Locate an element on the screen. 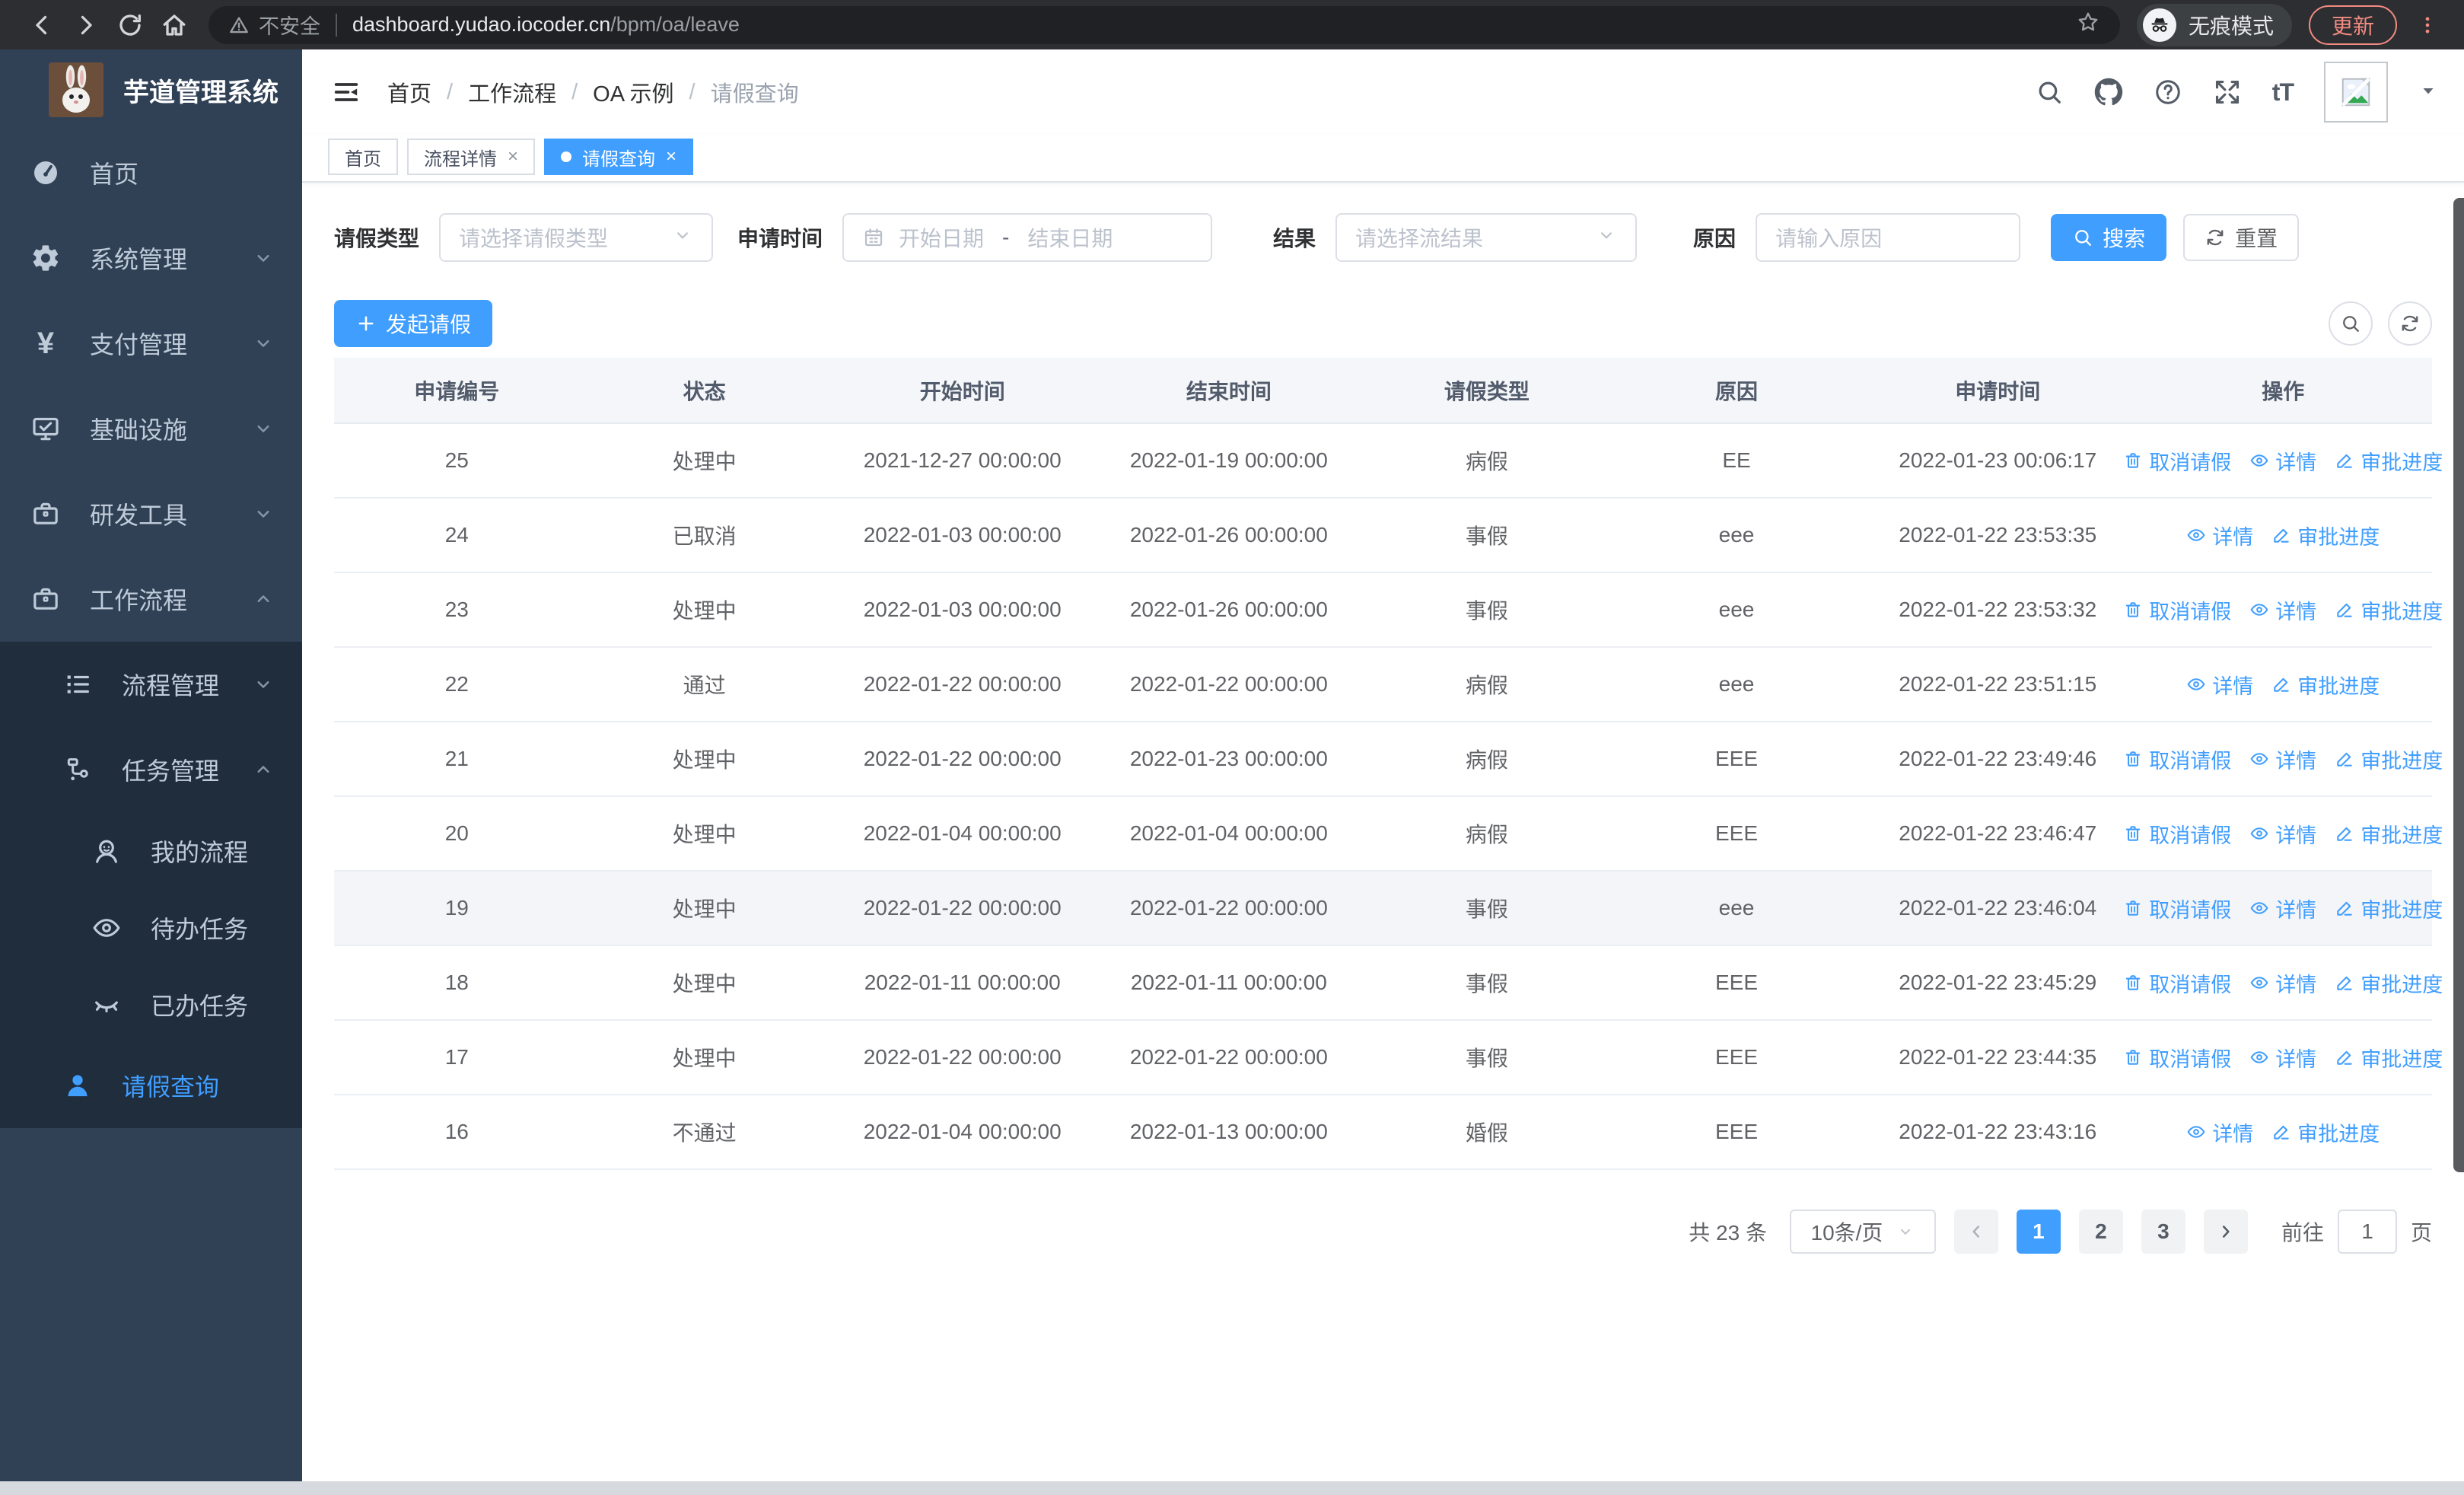 This screenshot has width=2464, height=1495. pagination-page-1: 1 is located at coordinates (2038, 1232).